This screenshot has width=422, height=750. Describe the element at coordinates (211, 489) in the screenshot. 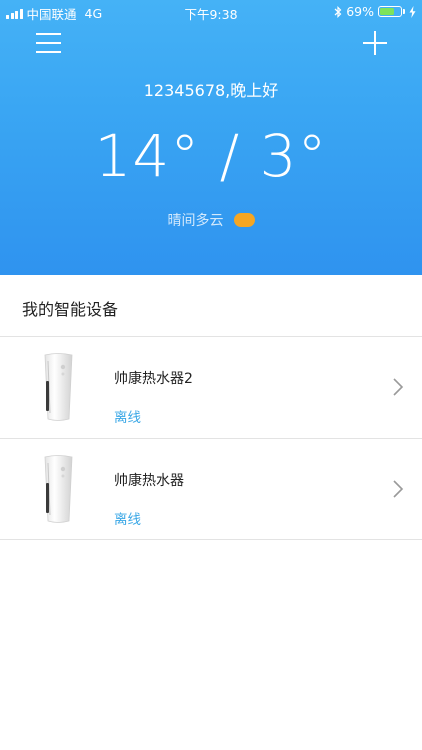

I see `device-row: 帅康热水器 离线` at that location.